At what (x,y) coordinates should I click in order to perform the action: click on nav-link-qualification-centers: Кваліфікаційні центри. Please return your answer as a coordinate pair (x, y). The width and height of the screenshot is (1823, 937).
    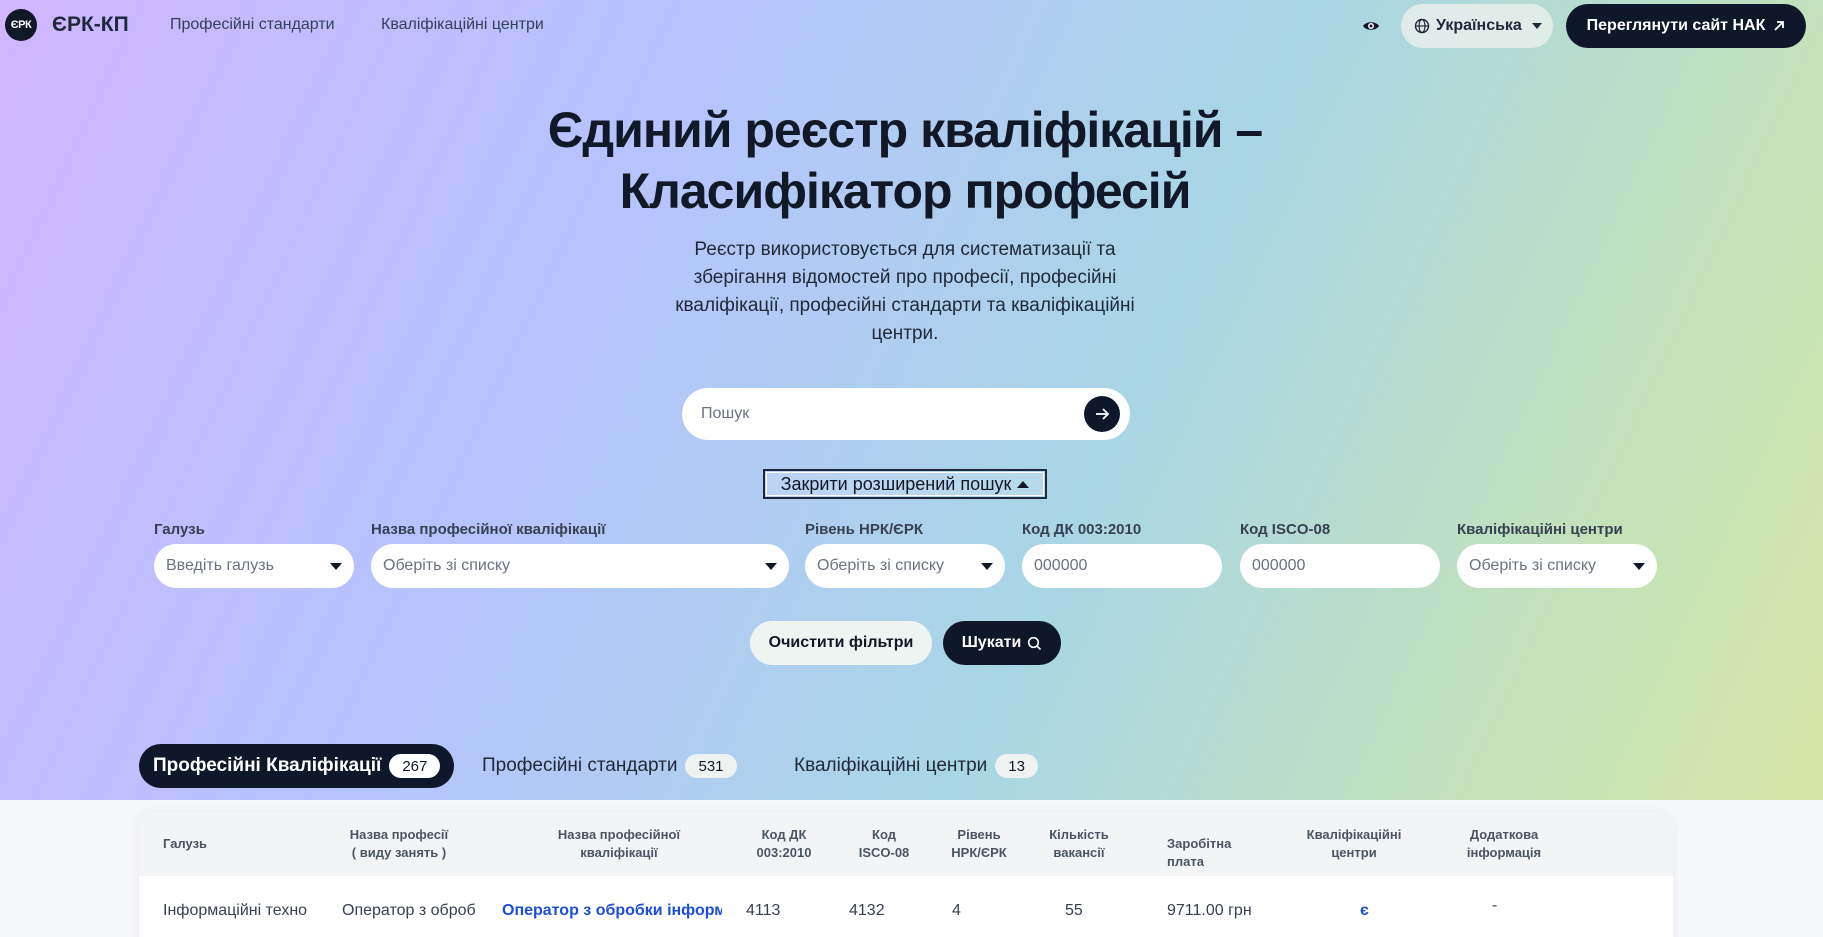
    Looking at the image, I should click on (462, 25).